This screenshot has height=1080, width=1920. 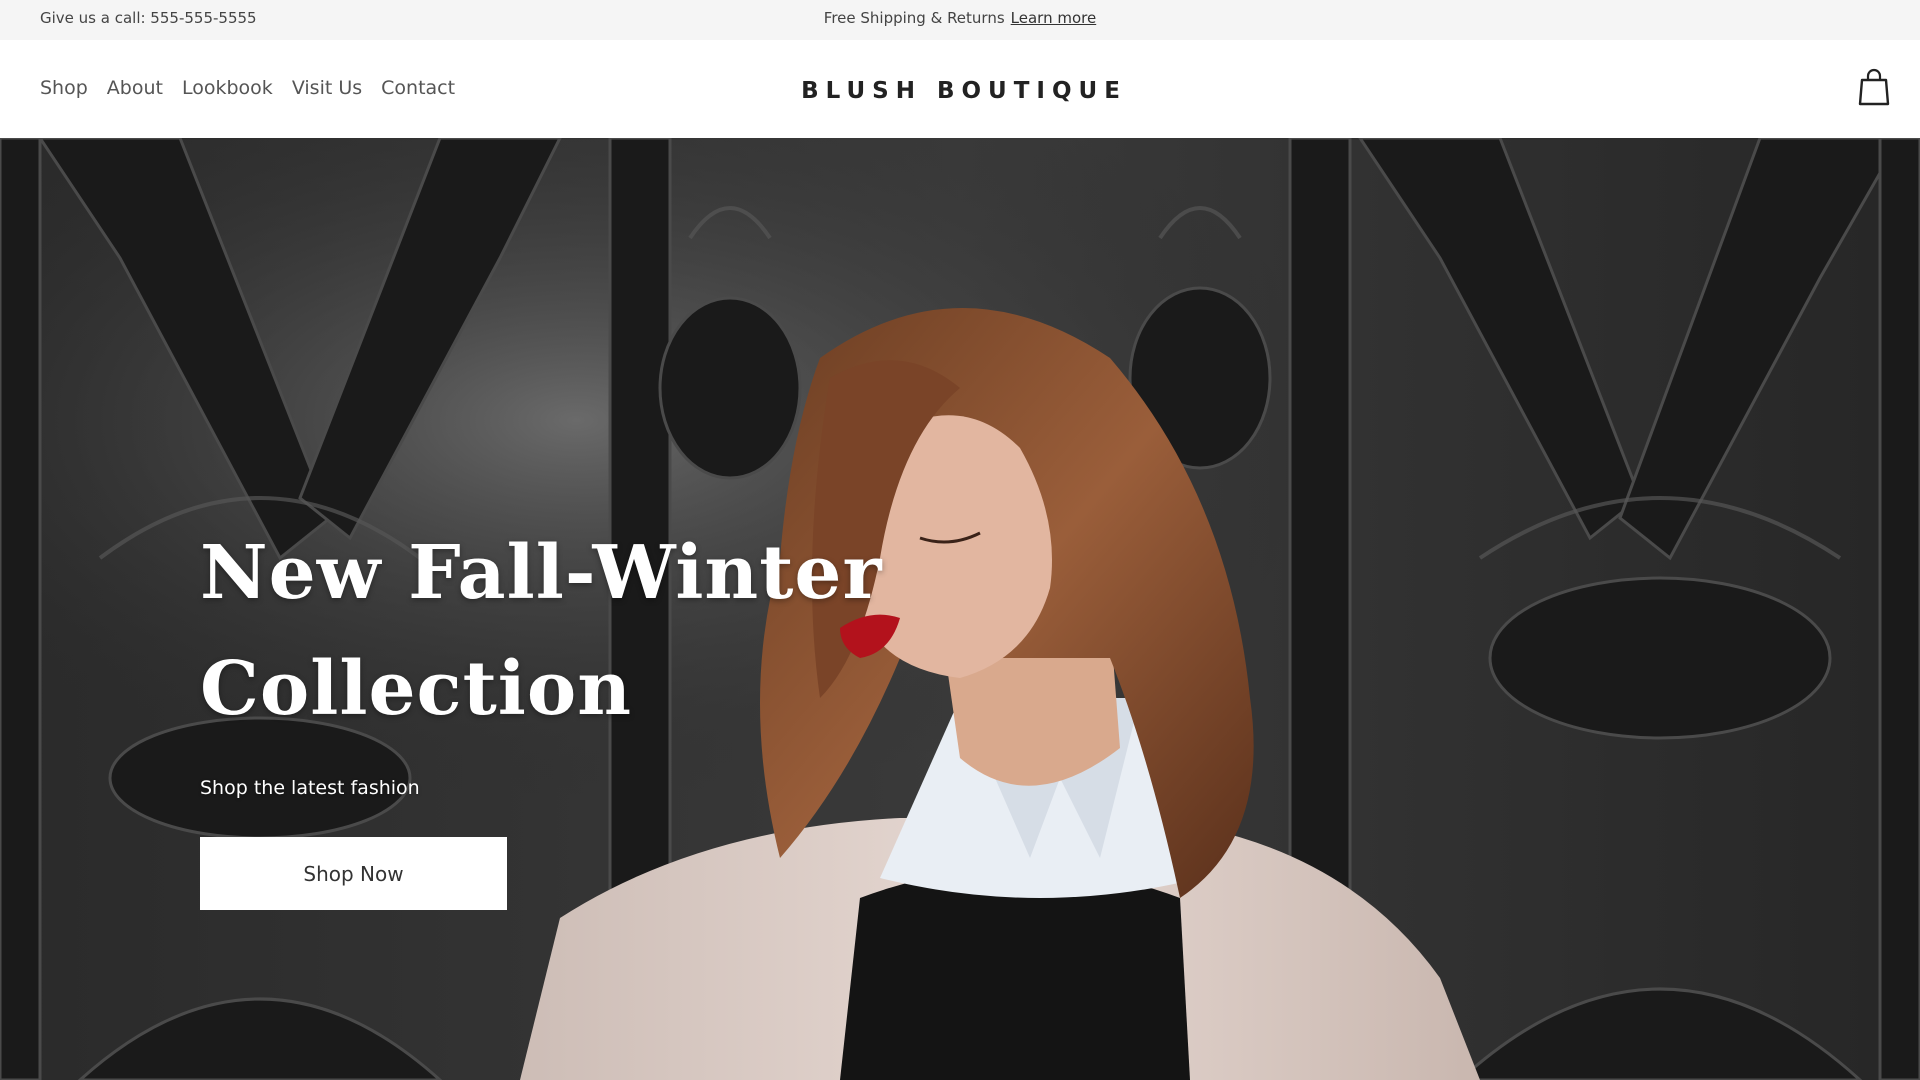 What do you see at coordinates (1874, 87) in the screenshot?
I see `shopping-bag-icon` at bounding box center [1874, 87].